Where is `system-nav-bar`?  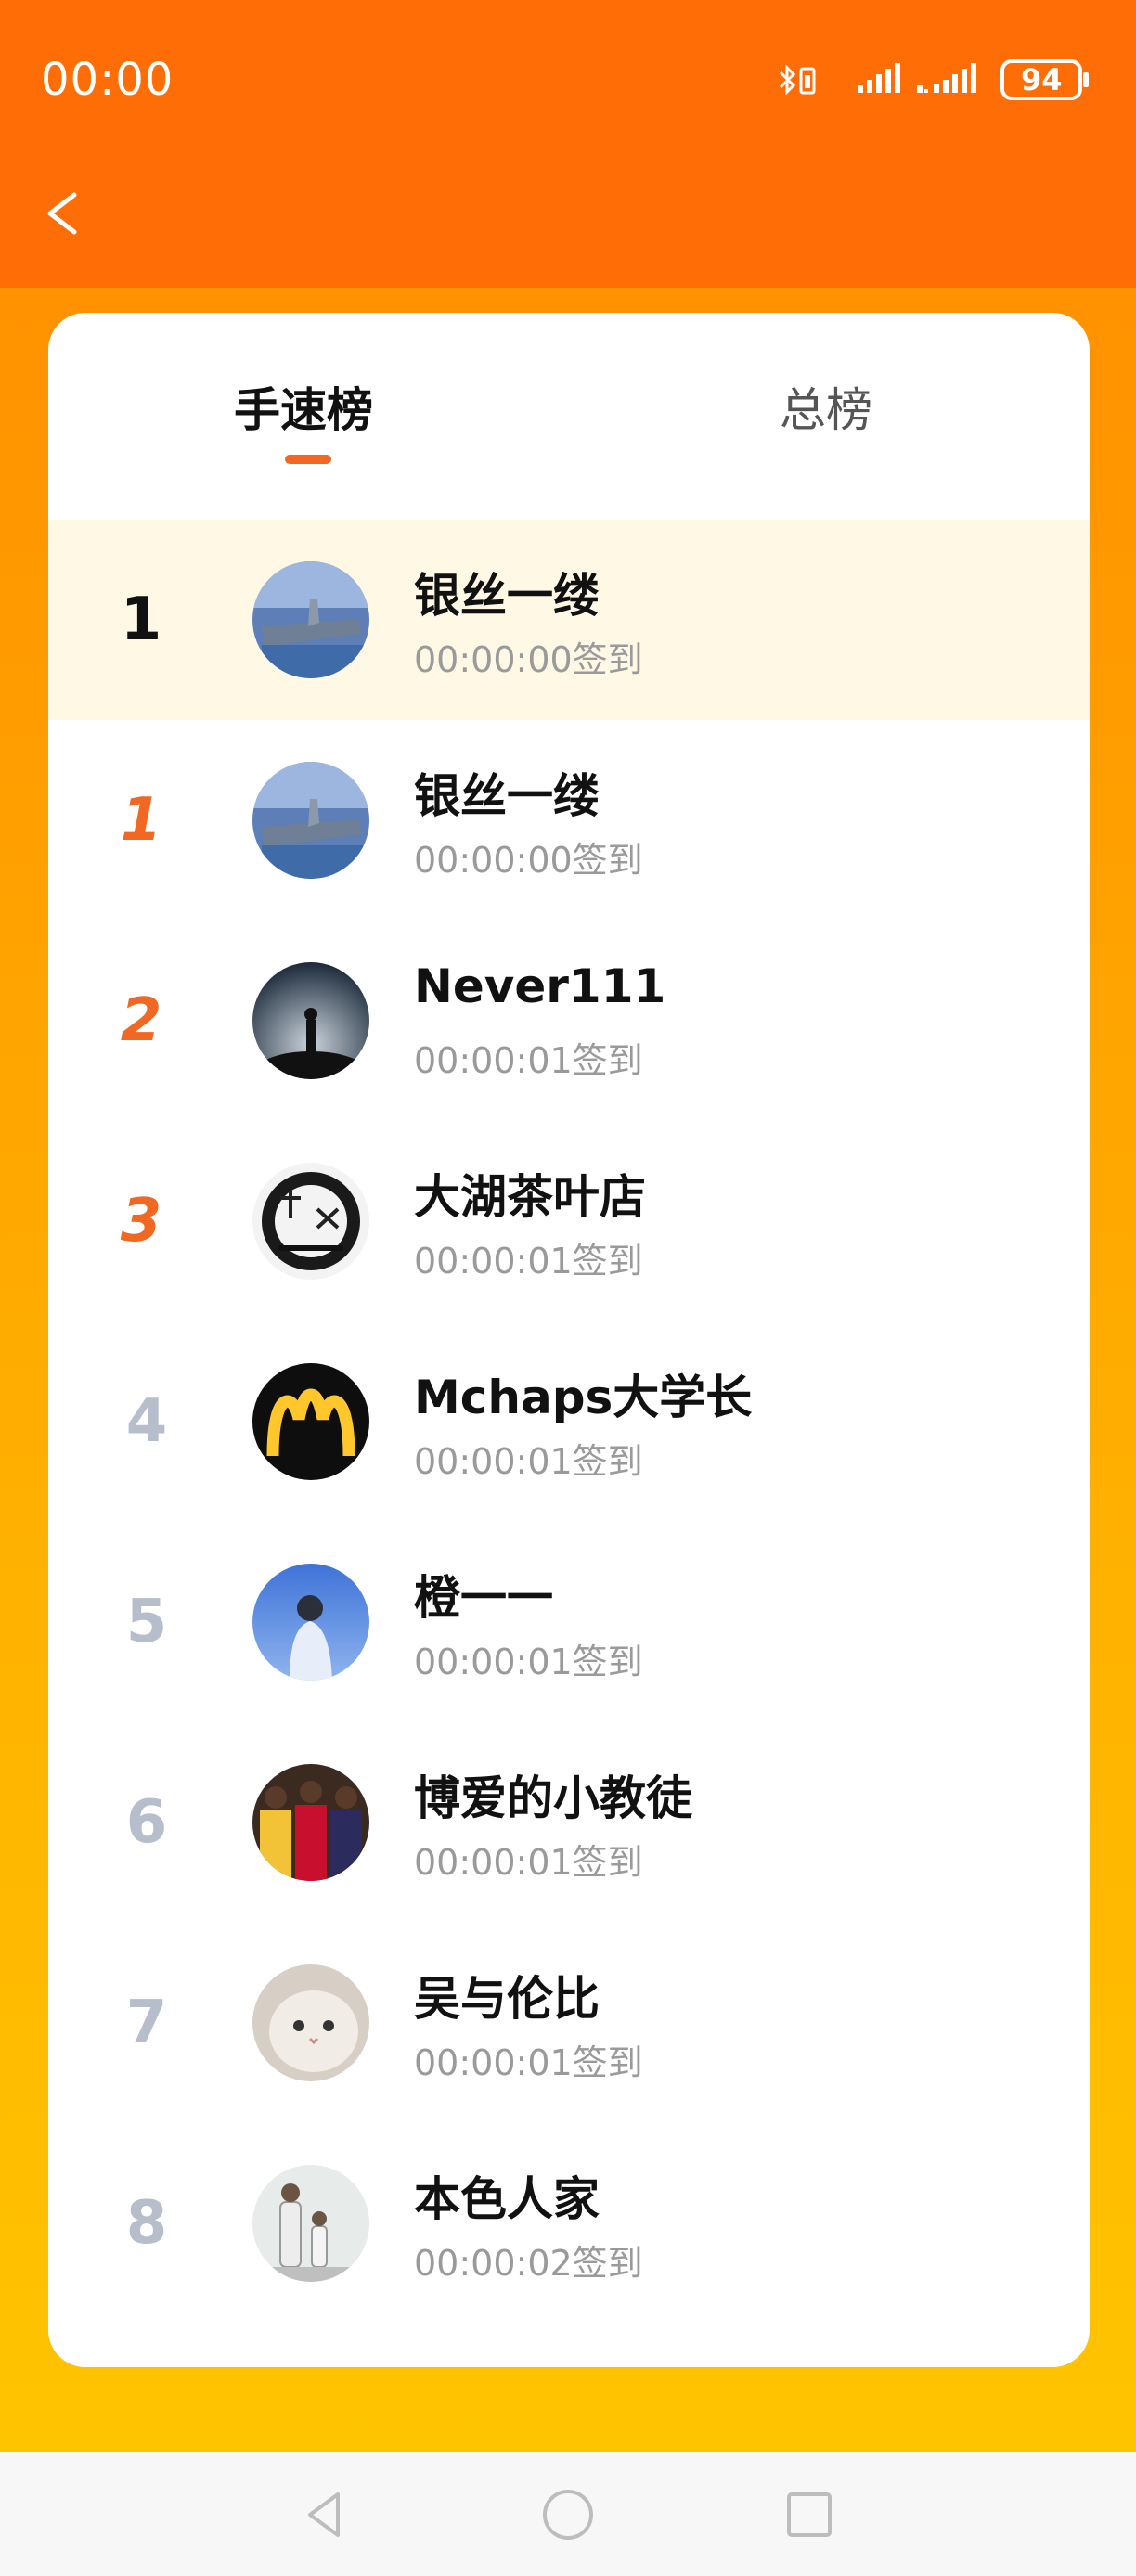 system-nav-bar is located at coordinates (568, 2514).